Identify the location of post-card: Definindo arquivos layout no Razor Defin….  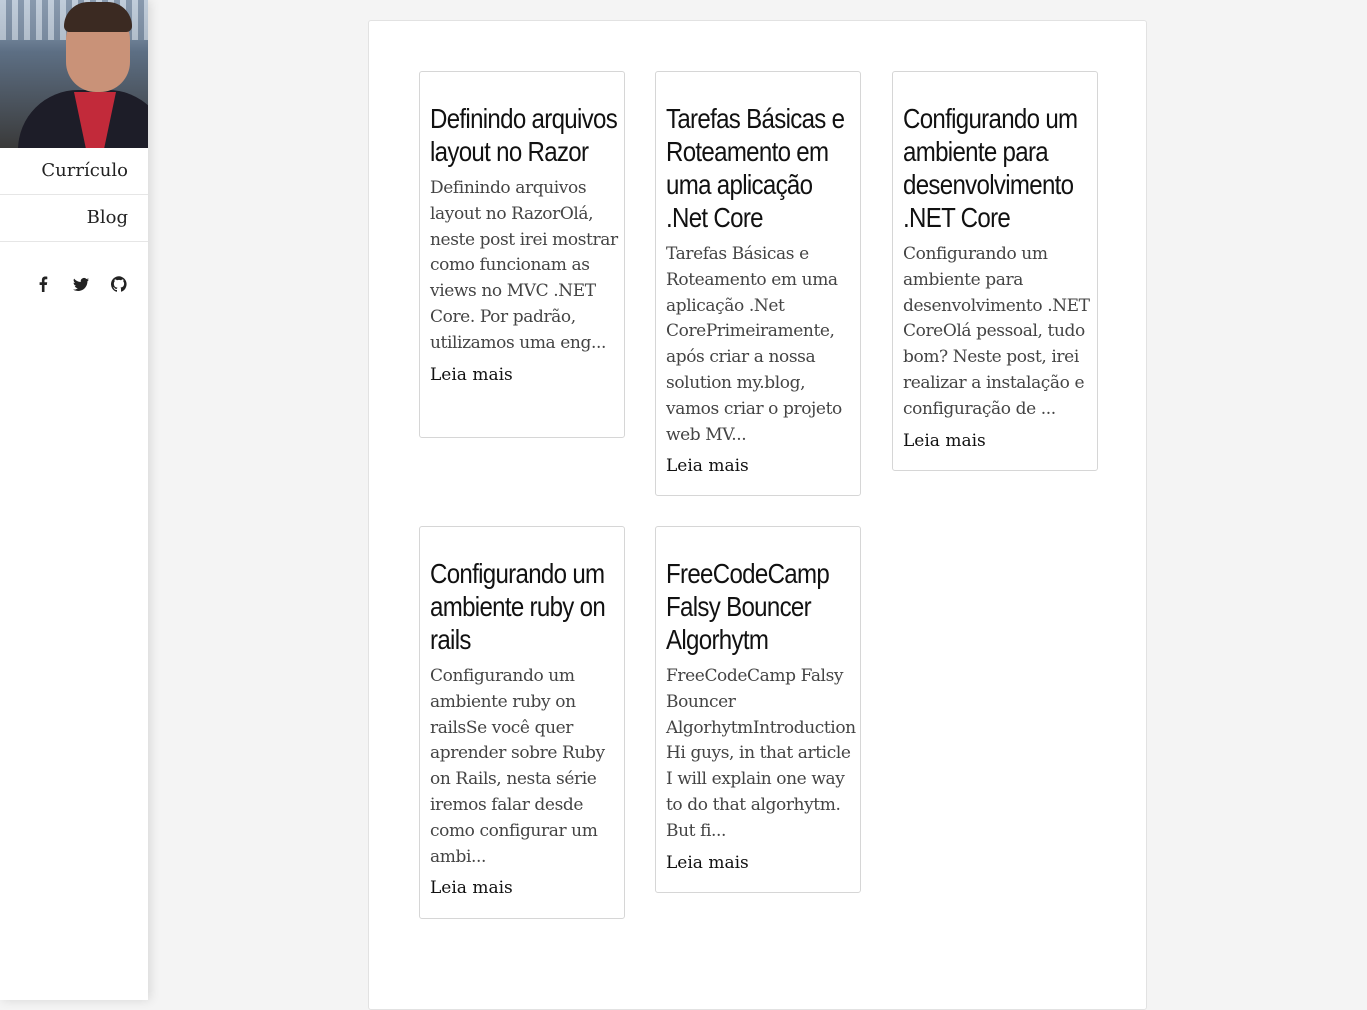
(522, 254).